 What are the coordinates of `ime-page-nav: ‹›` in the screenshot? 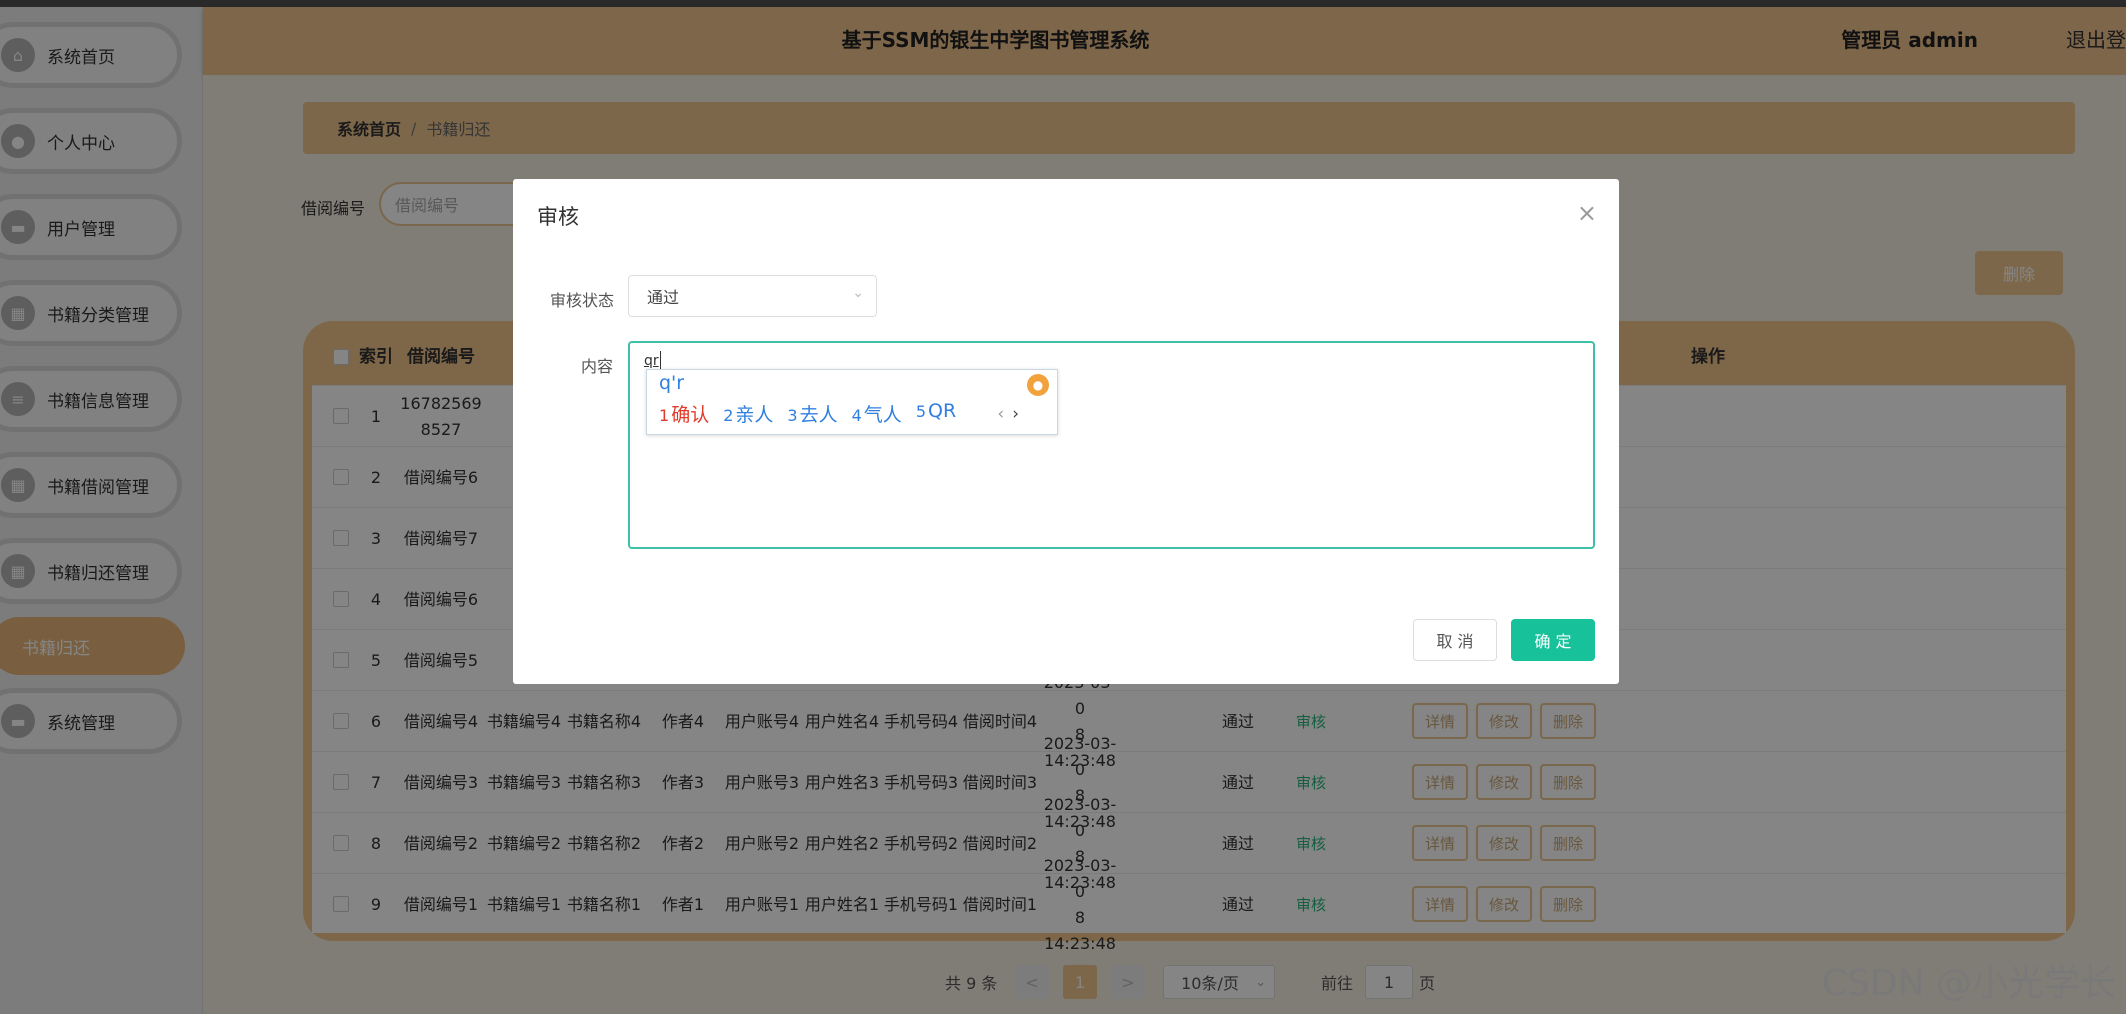 It's located at (1012, 414).